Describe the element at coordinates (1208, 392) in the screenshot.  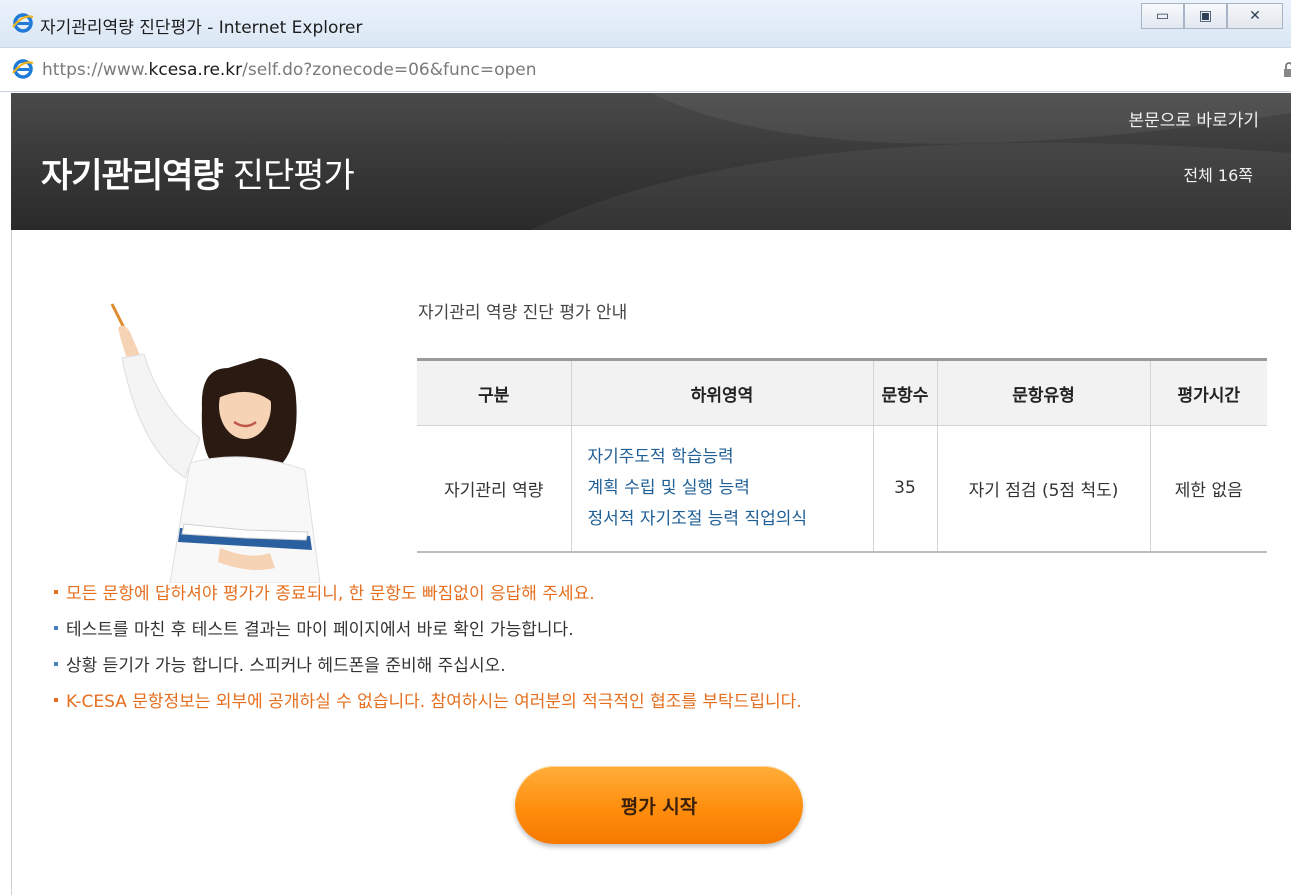
I see `column-header-time: 평가시간` at that location.